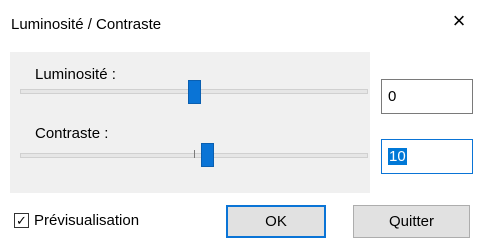 The height and width of the screenshot is (244, 477). I want to click on contrast-slider-thumb, so click(208, 155).